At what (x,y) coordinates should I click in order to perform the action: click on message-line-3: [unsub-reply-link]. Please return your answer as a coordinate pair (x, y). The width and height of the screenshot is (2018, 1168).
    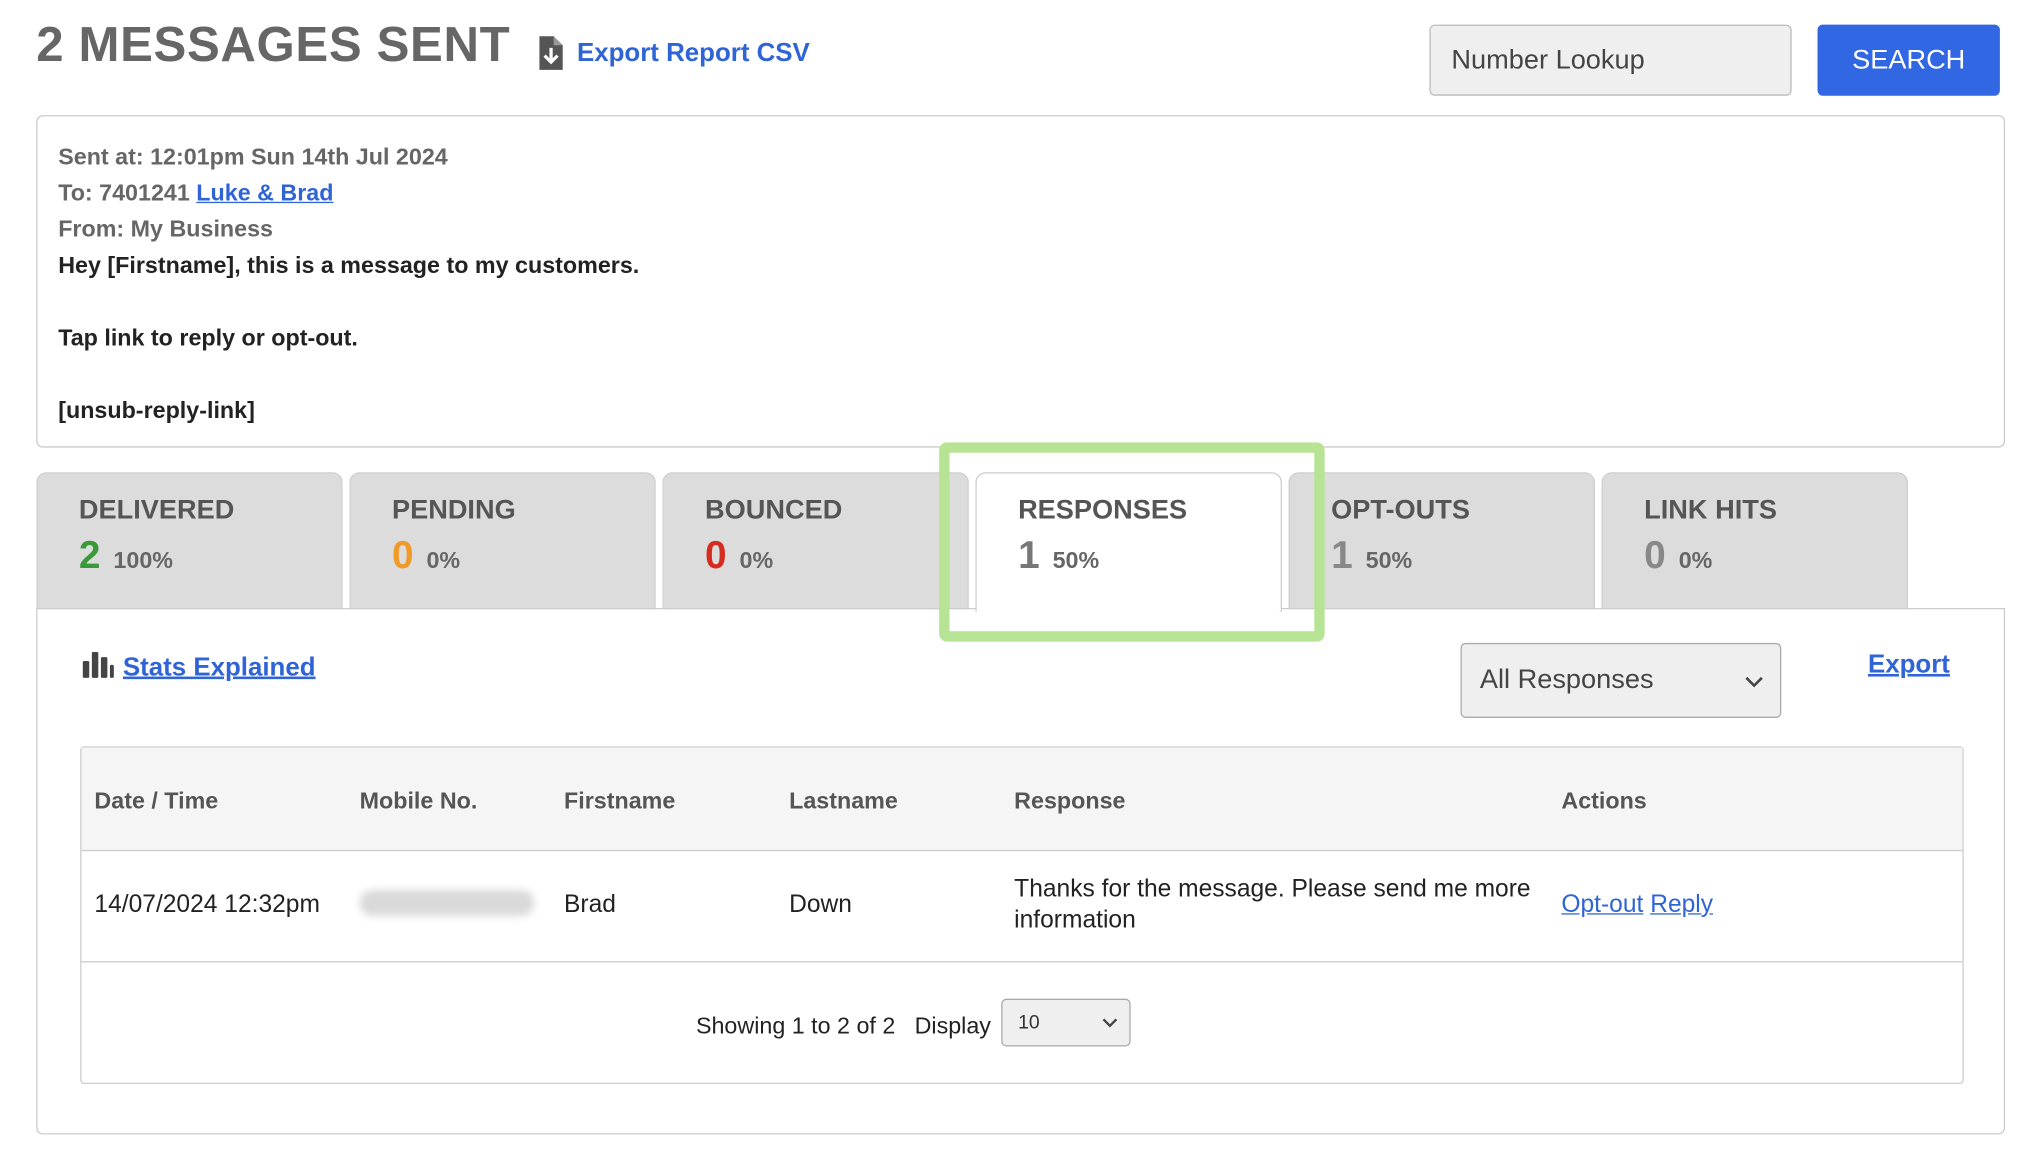
    Looking at the image, I should click on (156, 410).